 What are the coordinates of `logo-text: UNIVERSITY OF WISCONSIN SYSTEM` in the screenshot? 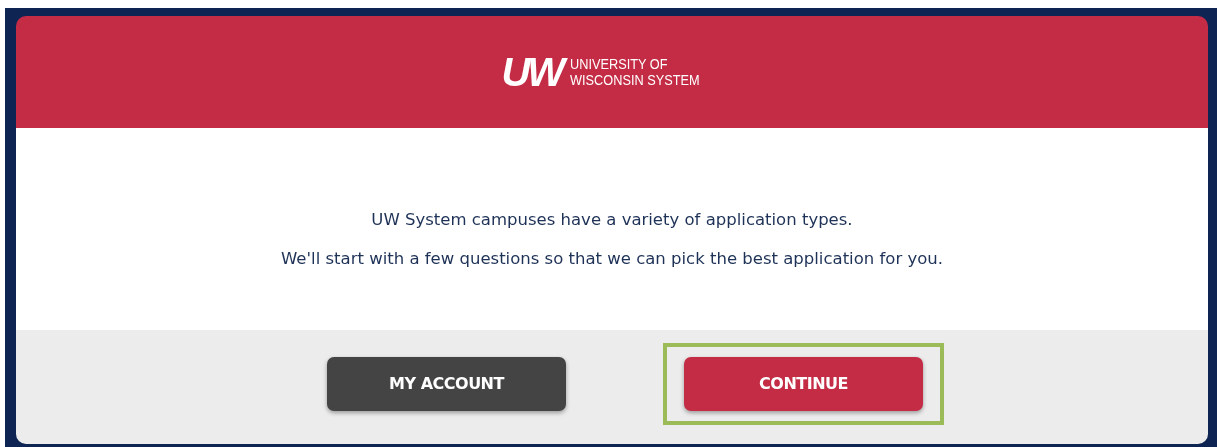 It's located at (635, 72).